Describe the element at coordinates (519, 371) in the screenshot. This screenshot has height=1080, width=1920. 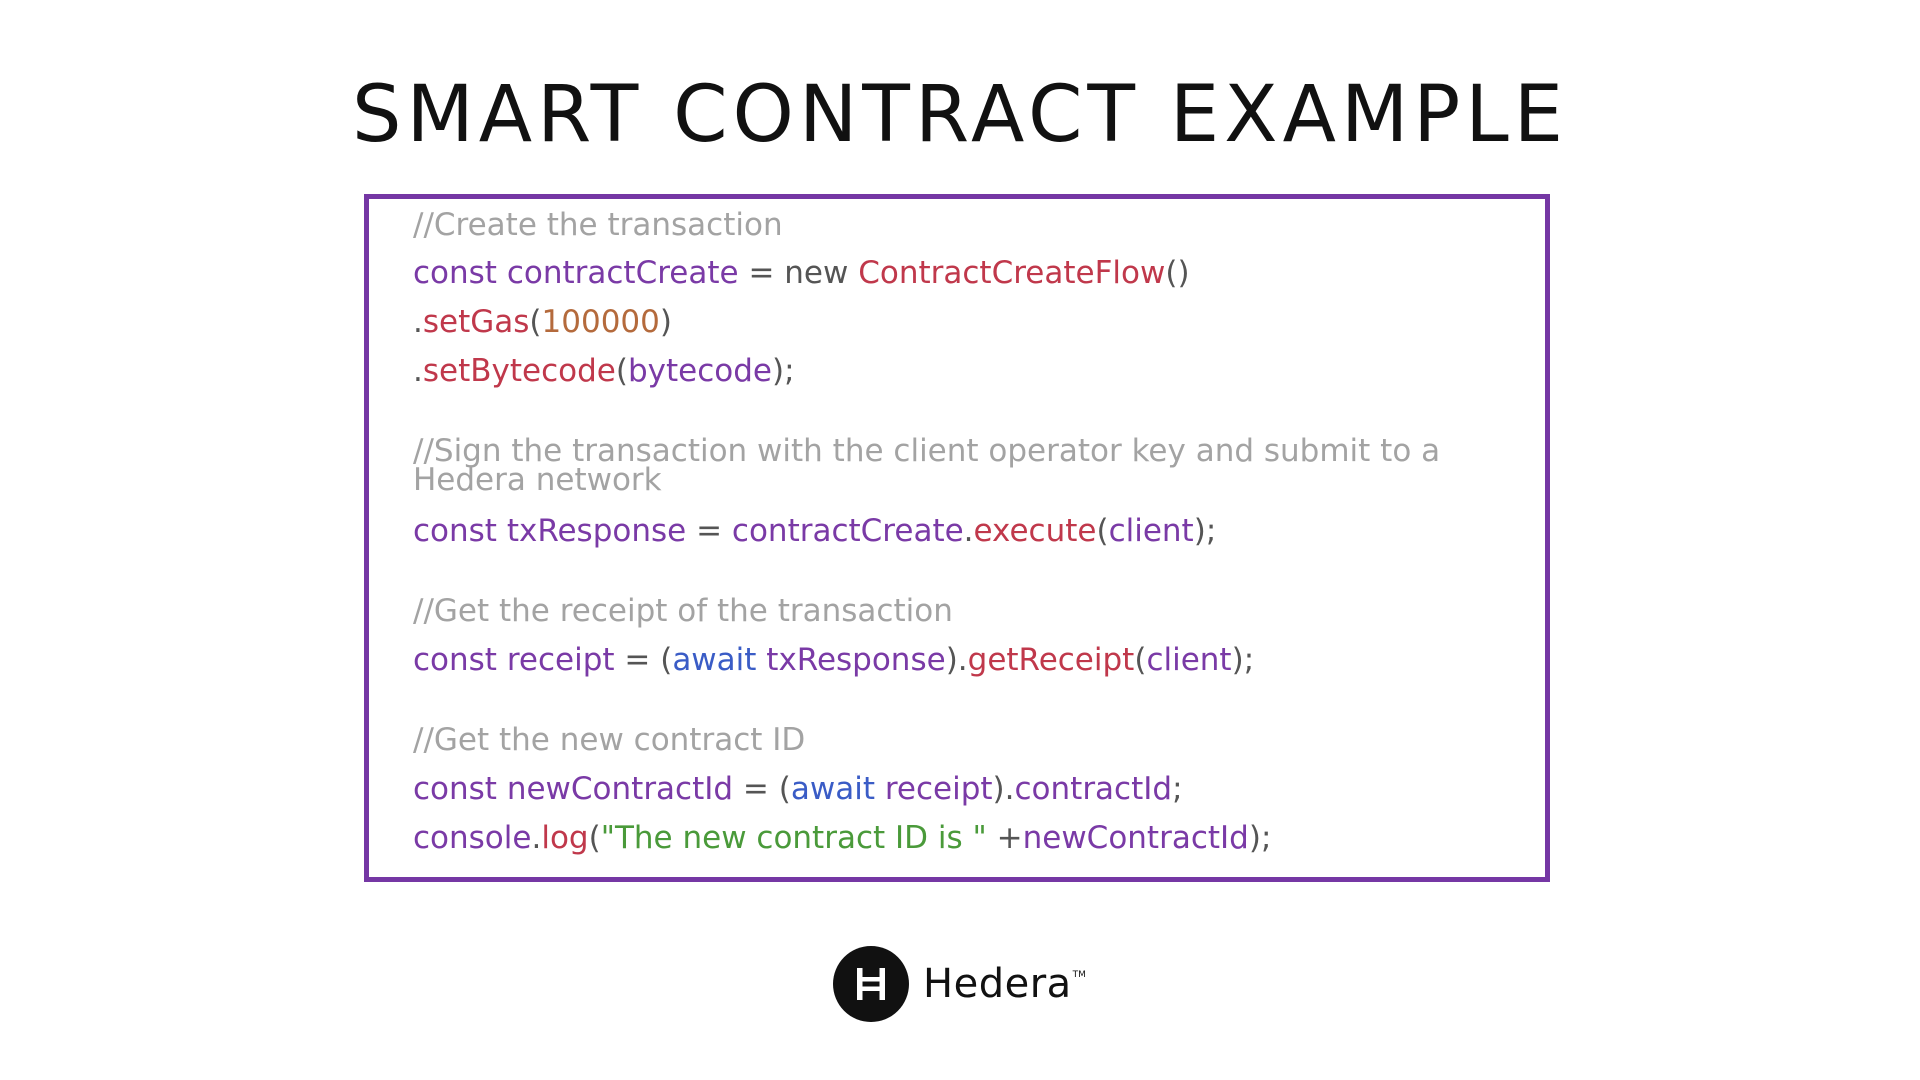
I see `code-method: setBytecode` at that location.